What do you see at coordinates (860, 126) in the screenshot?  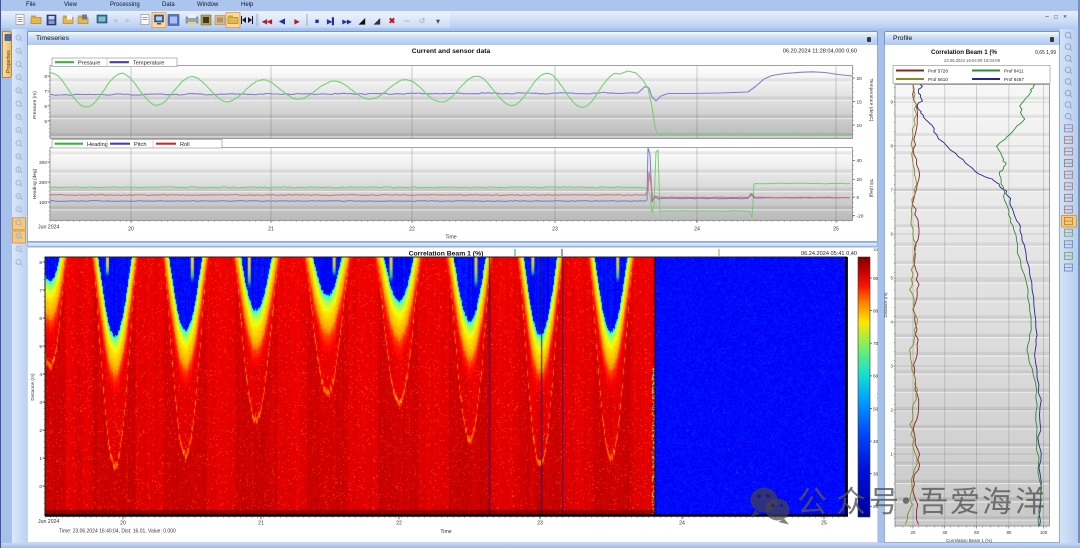 I see `svg-text: 10` at bounding box center [860, 126].